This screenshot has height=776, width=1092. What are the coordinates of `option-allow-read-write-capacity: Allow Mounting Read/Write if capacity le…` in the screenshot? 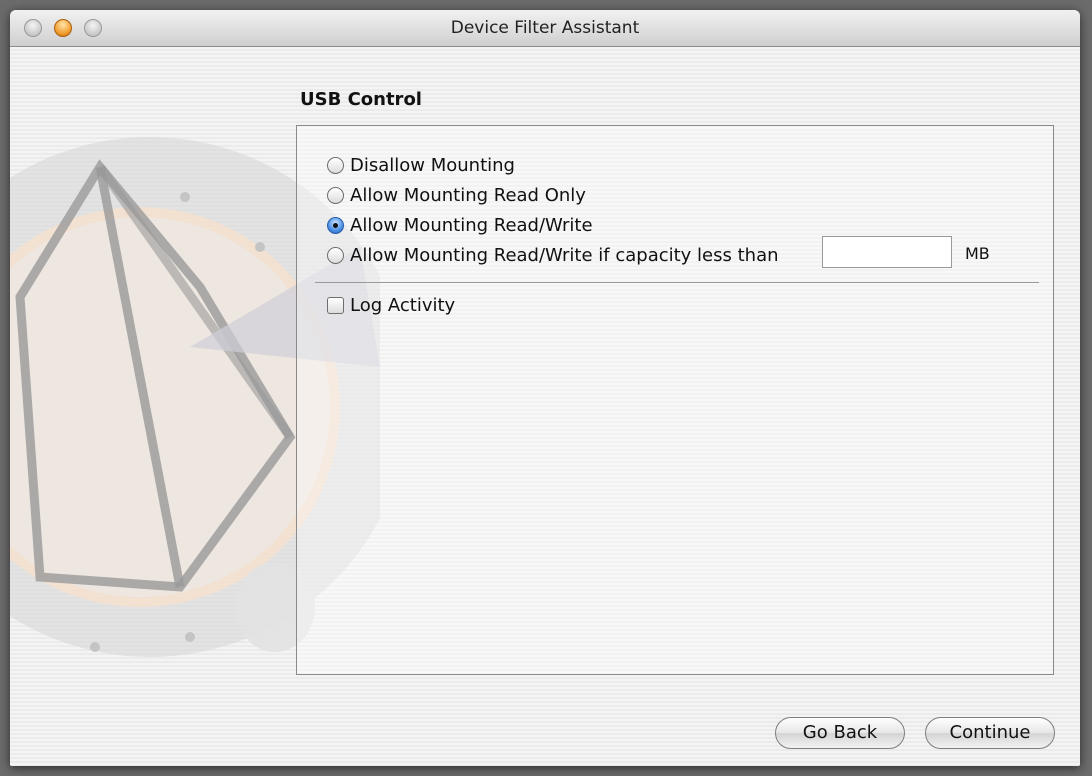 It's located at (553, 255).